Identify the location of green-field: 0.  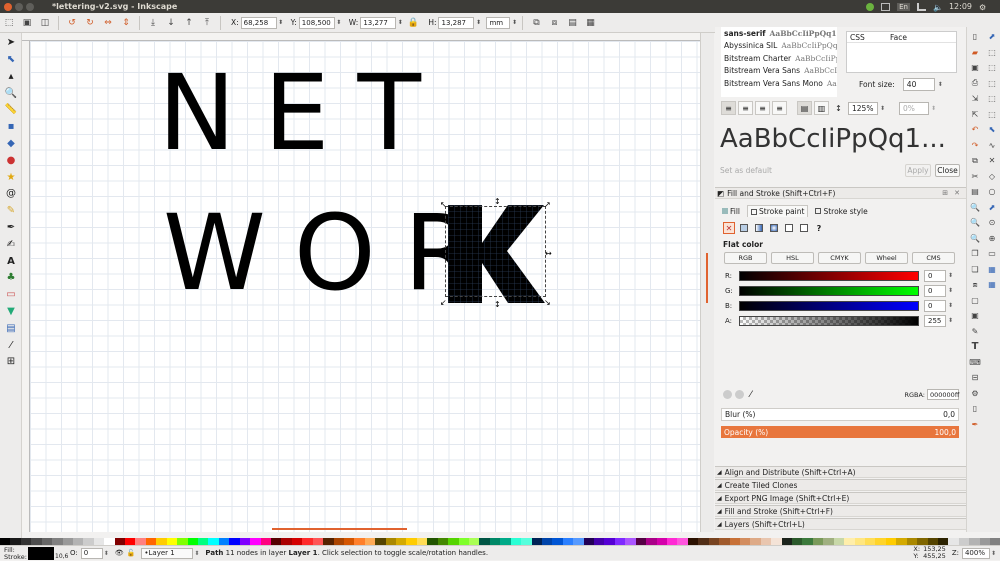
(935, 290).